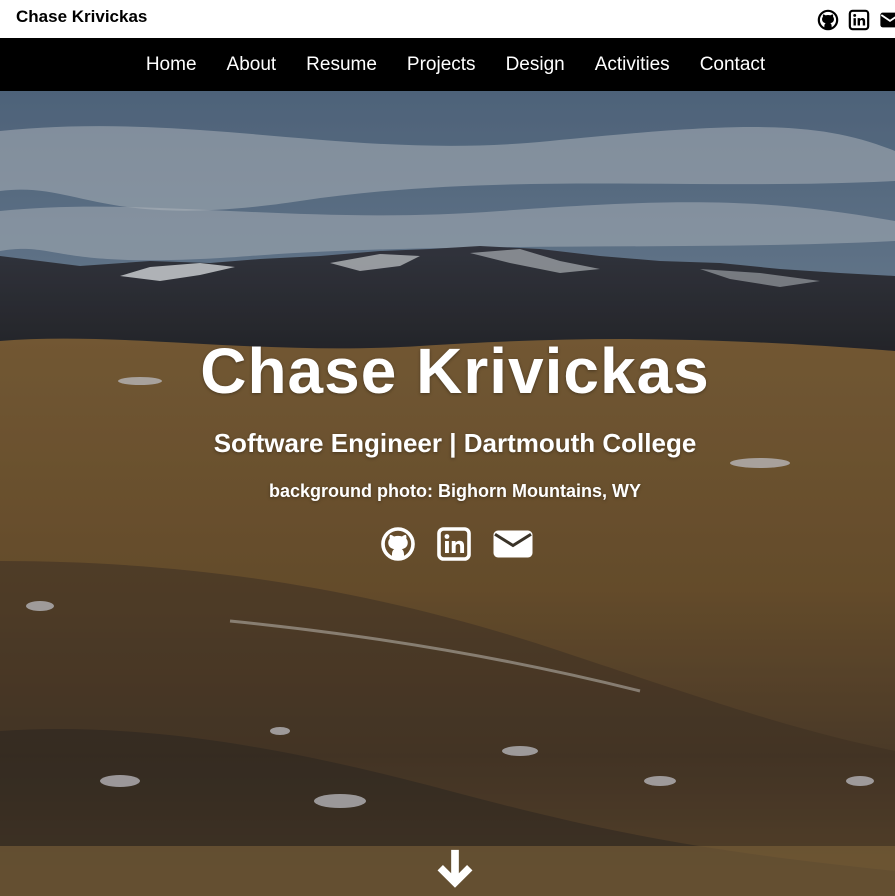  Describe the element at coordinates (341, 65) in the screenshot. I see `nav-resume: Resume` at that location.